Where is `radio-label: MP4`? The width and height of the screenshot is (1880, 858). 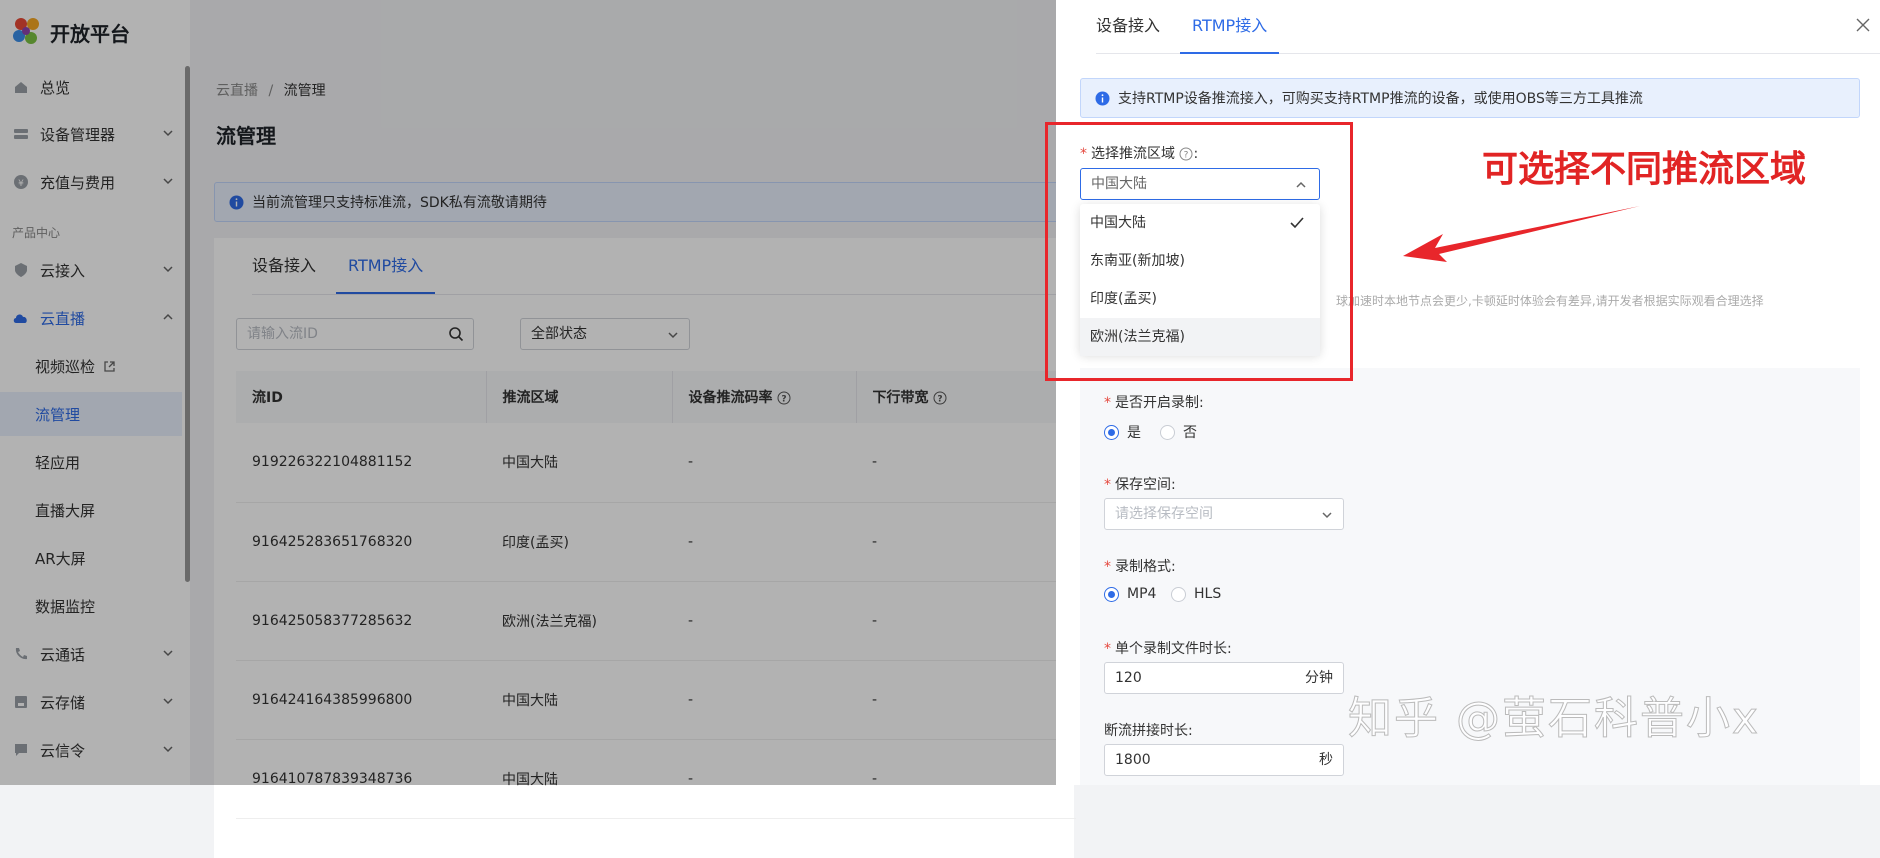
radio-label: MP4 is located at coordinates (1142, 594).